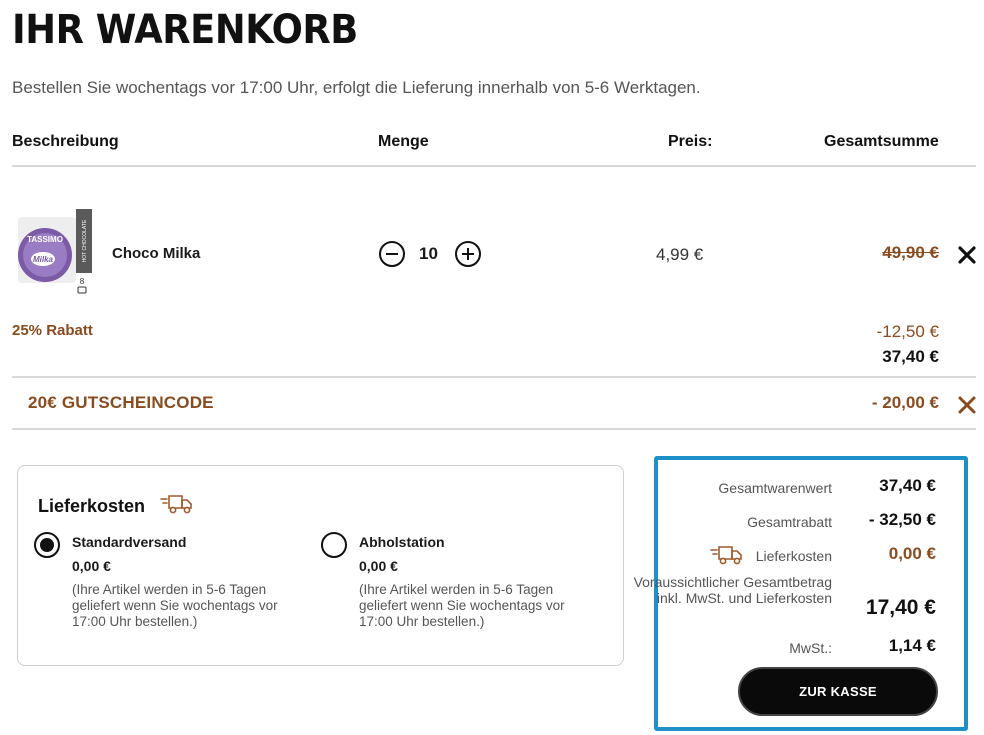  I want to click on plus-circle-icon, so click(468, 254).